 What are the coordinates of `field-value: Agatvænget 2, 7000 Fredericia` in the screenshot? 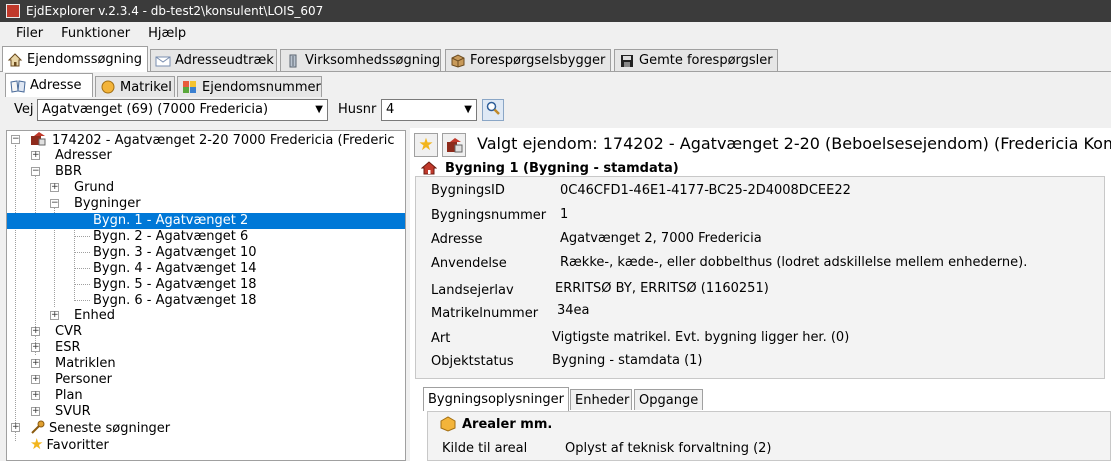 It's located at (661, 238).